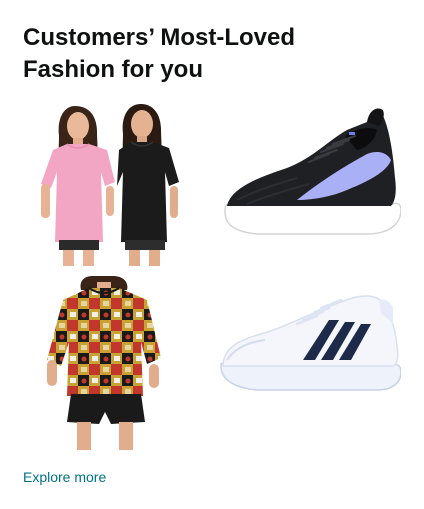  I want to click on product-tile-running-shoe, so click(309, 179).